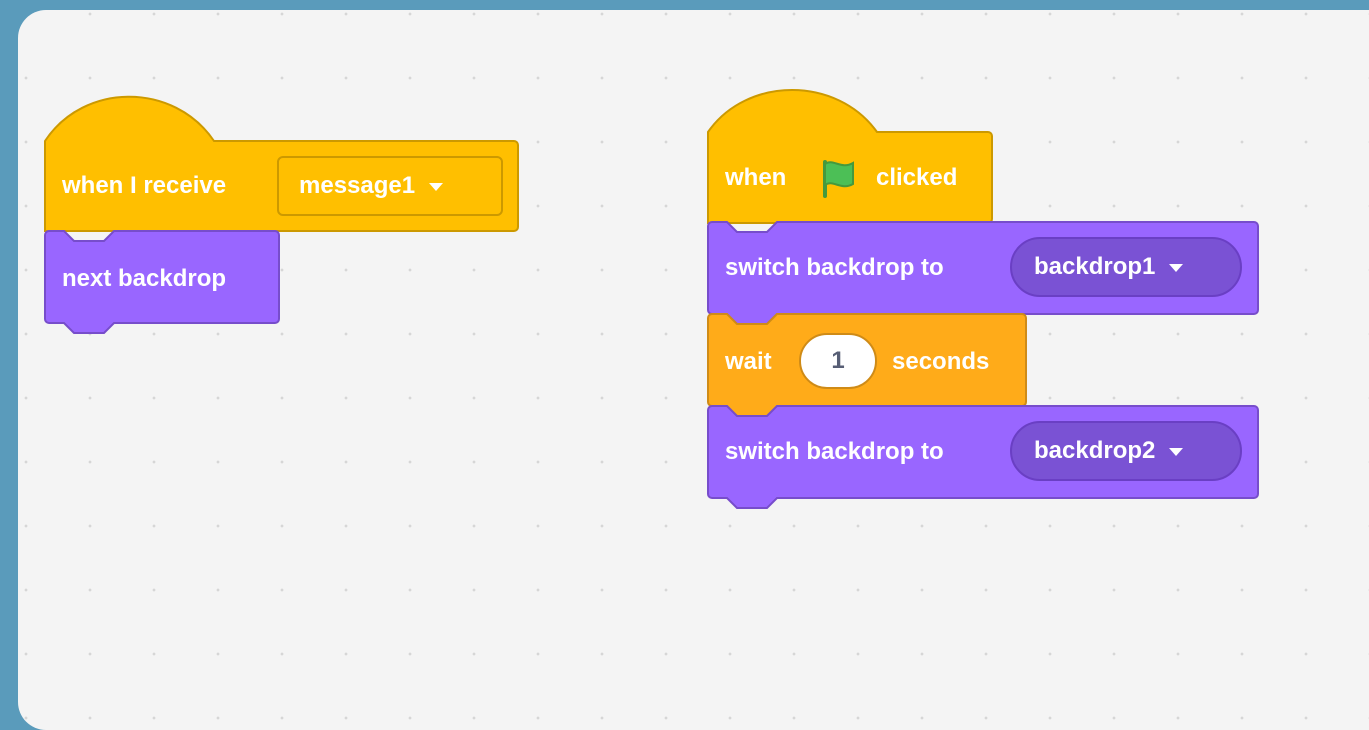 The height and width of the screenshot is (730, 1369). What do you see at coordinates (357, 185) in the screenshot?
I see `message-dropdown-value: message1` at bounding box center [357, 185].